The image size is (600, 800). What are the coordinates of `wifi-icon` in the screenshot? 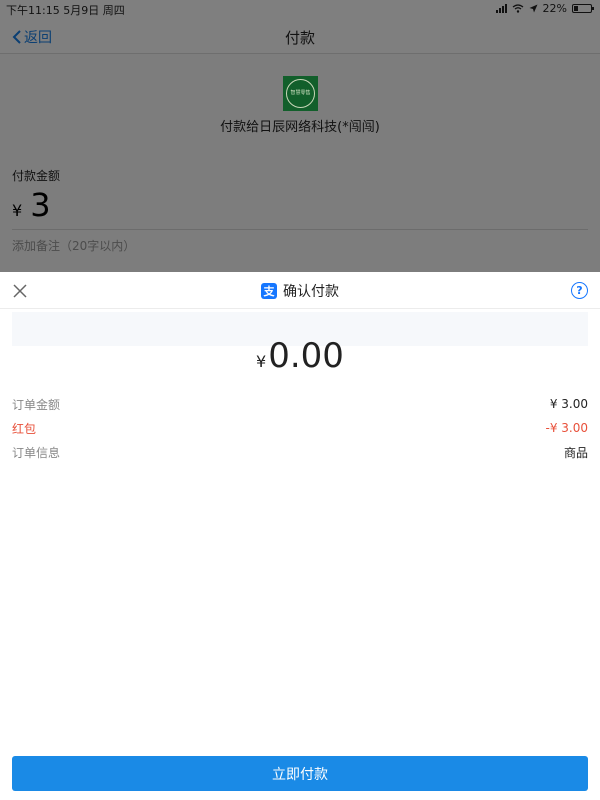 It's located at (517, 8).